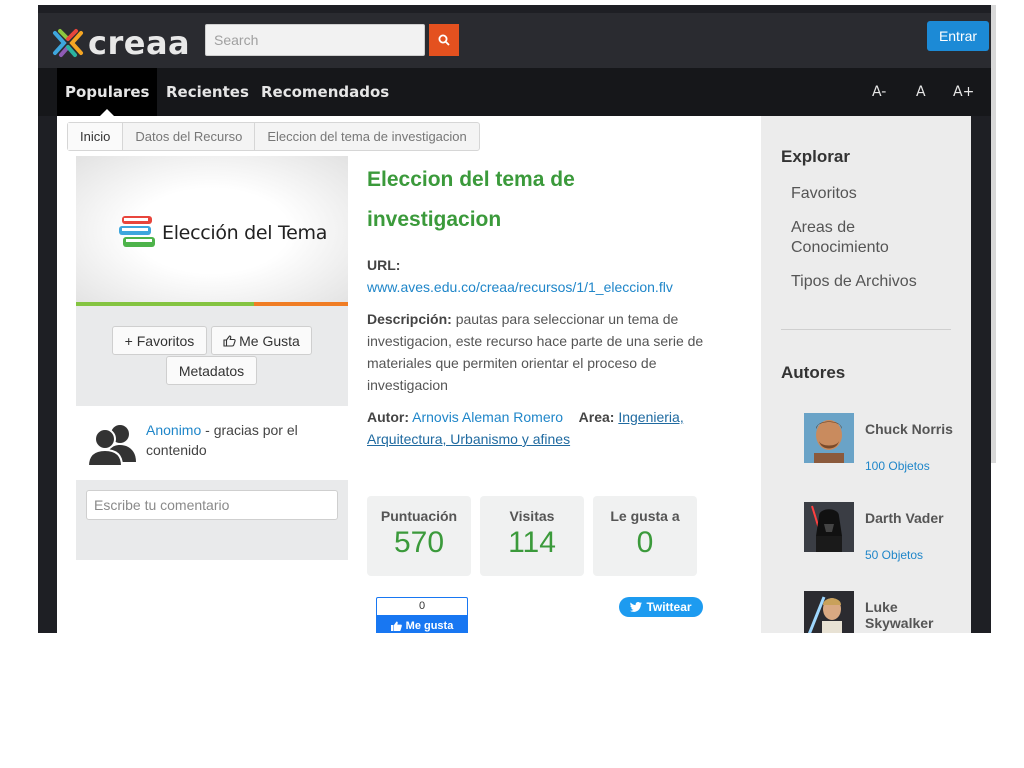 This screenshot has height=768, width=1024. I want to click on twitter-button: Twittear, so click(661, 607).